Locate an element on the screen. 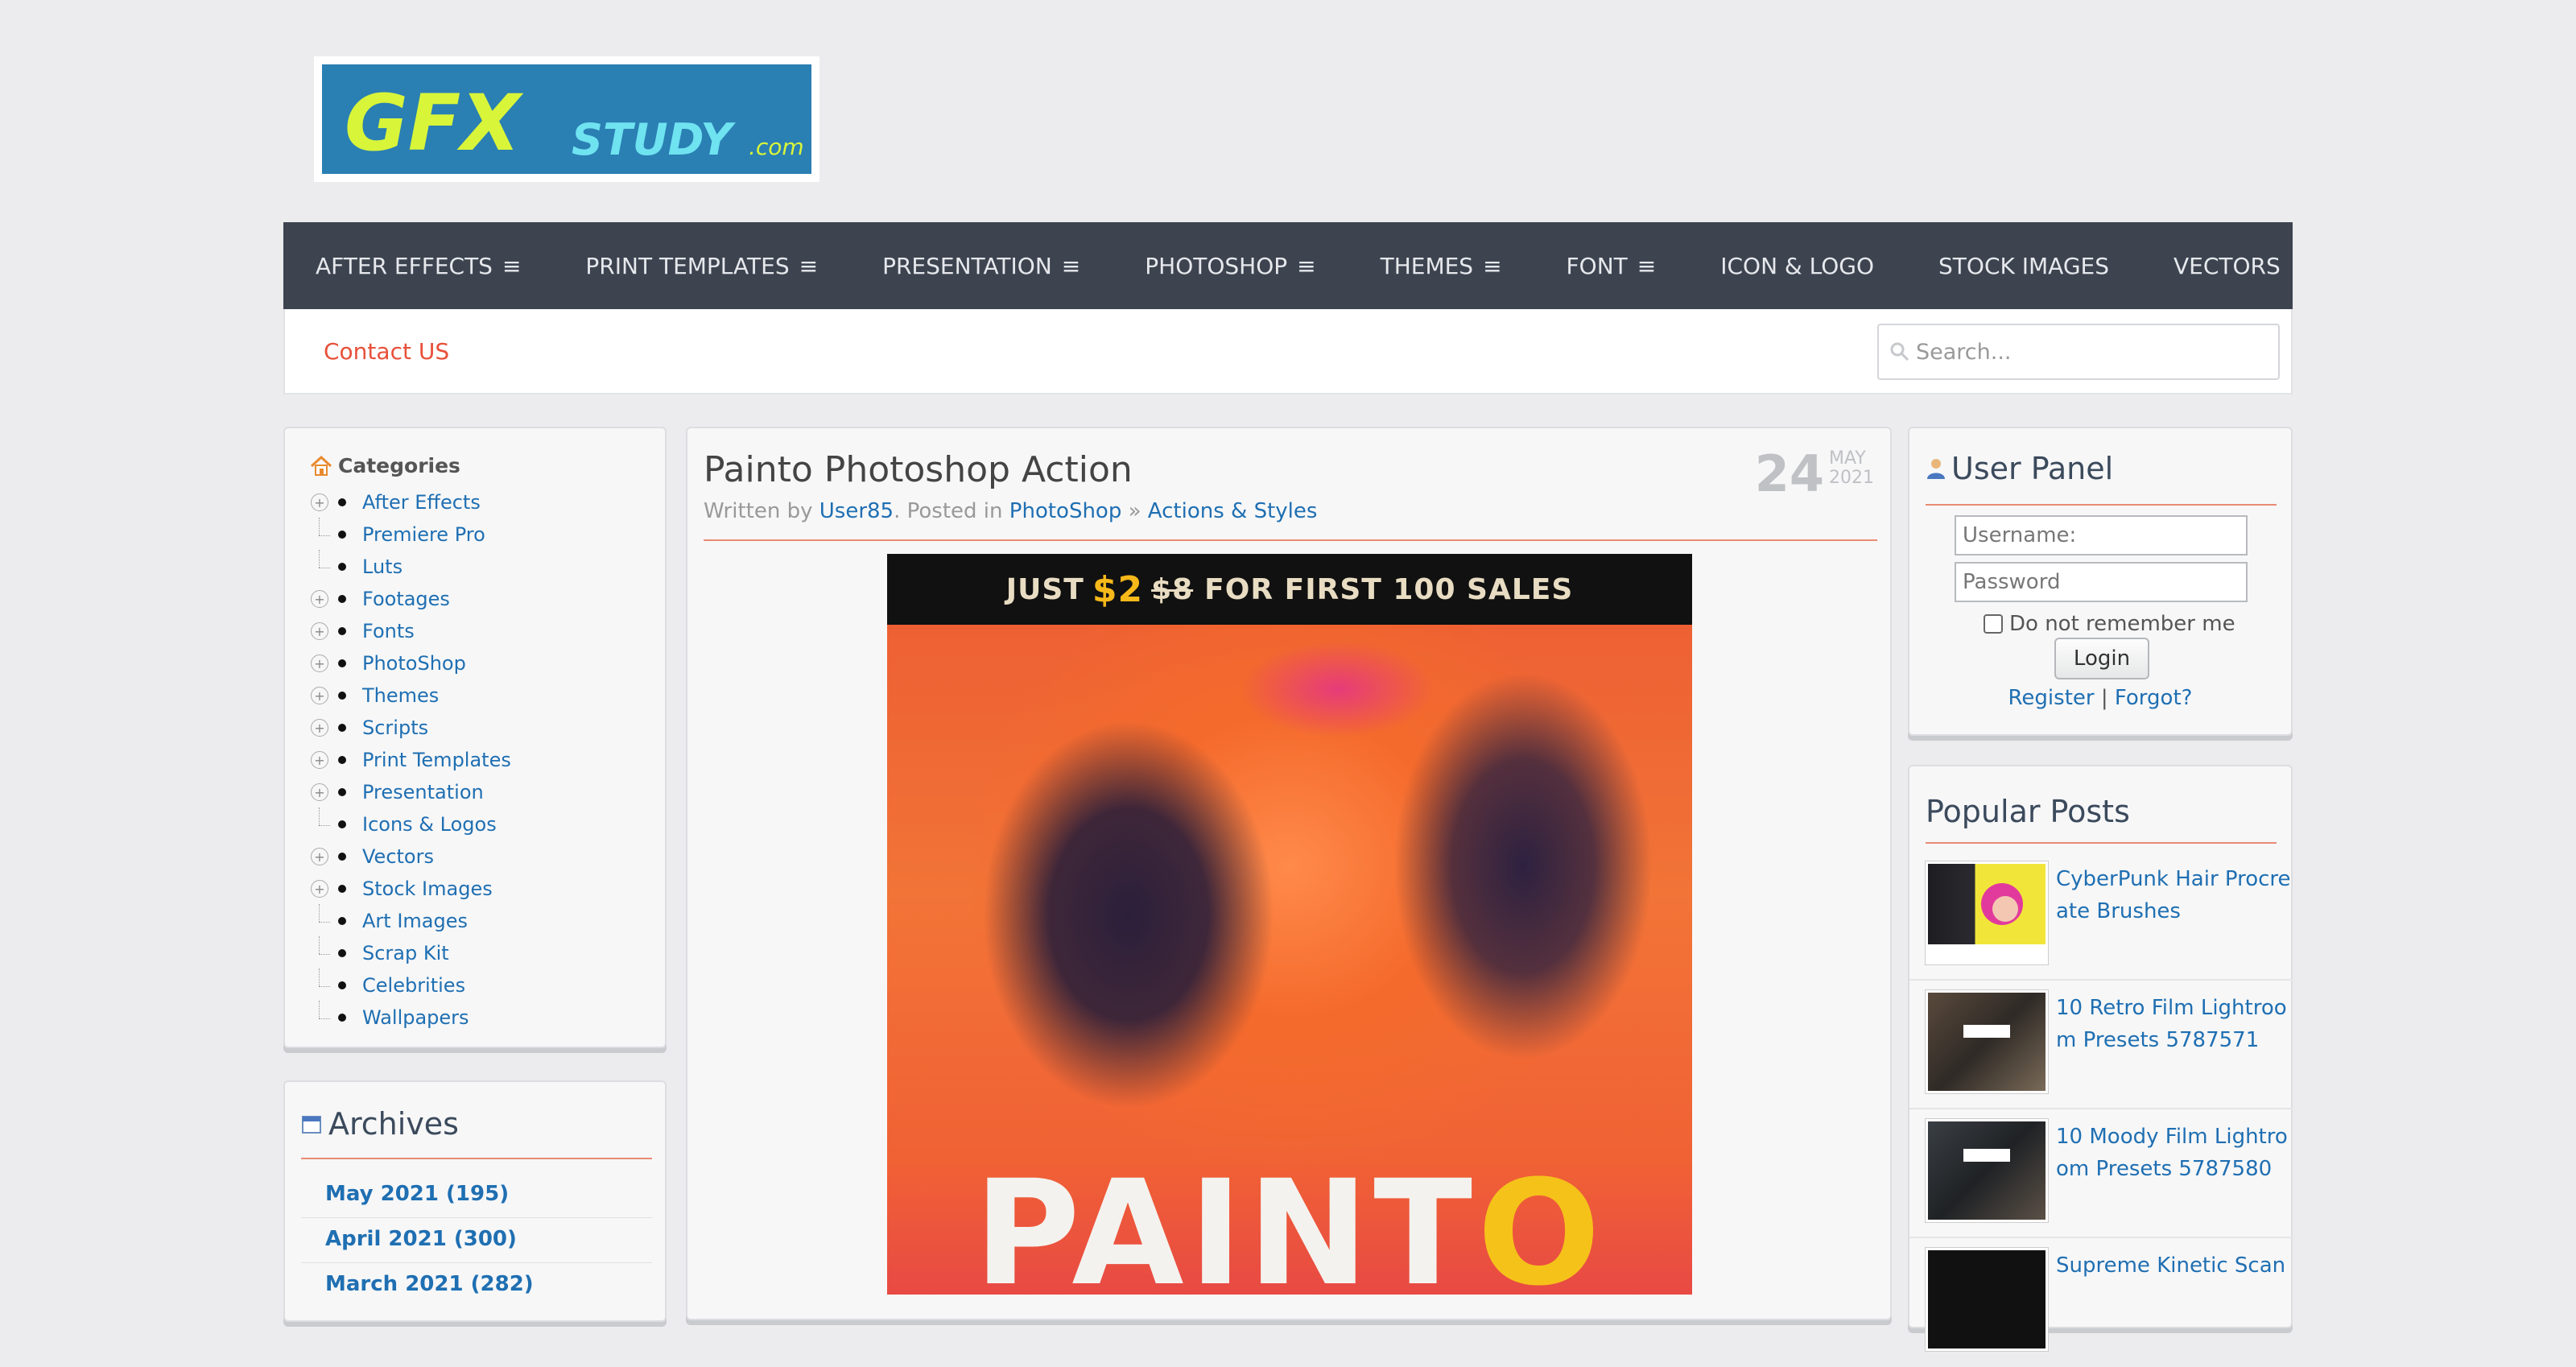 The image size is (2576, 1367). promo-banner: JUST $2 $8 FOR FIRST 100 SALES is located at coordinates (1289, 589).